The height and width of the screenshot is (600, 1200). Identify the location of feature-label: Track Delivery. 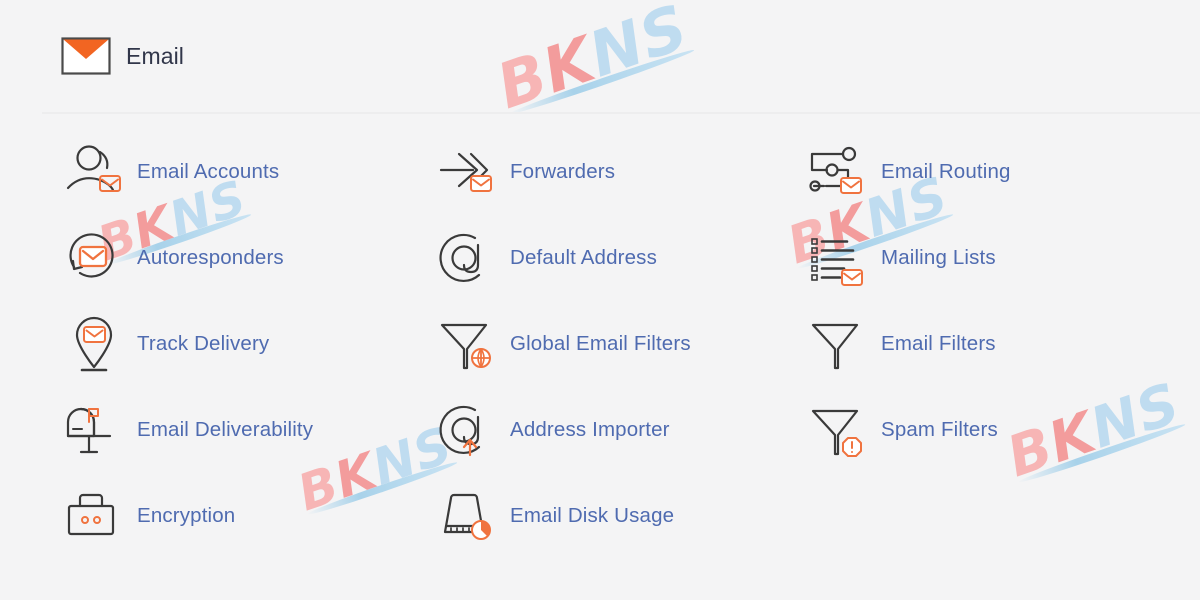
(203, 343).